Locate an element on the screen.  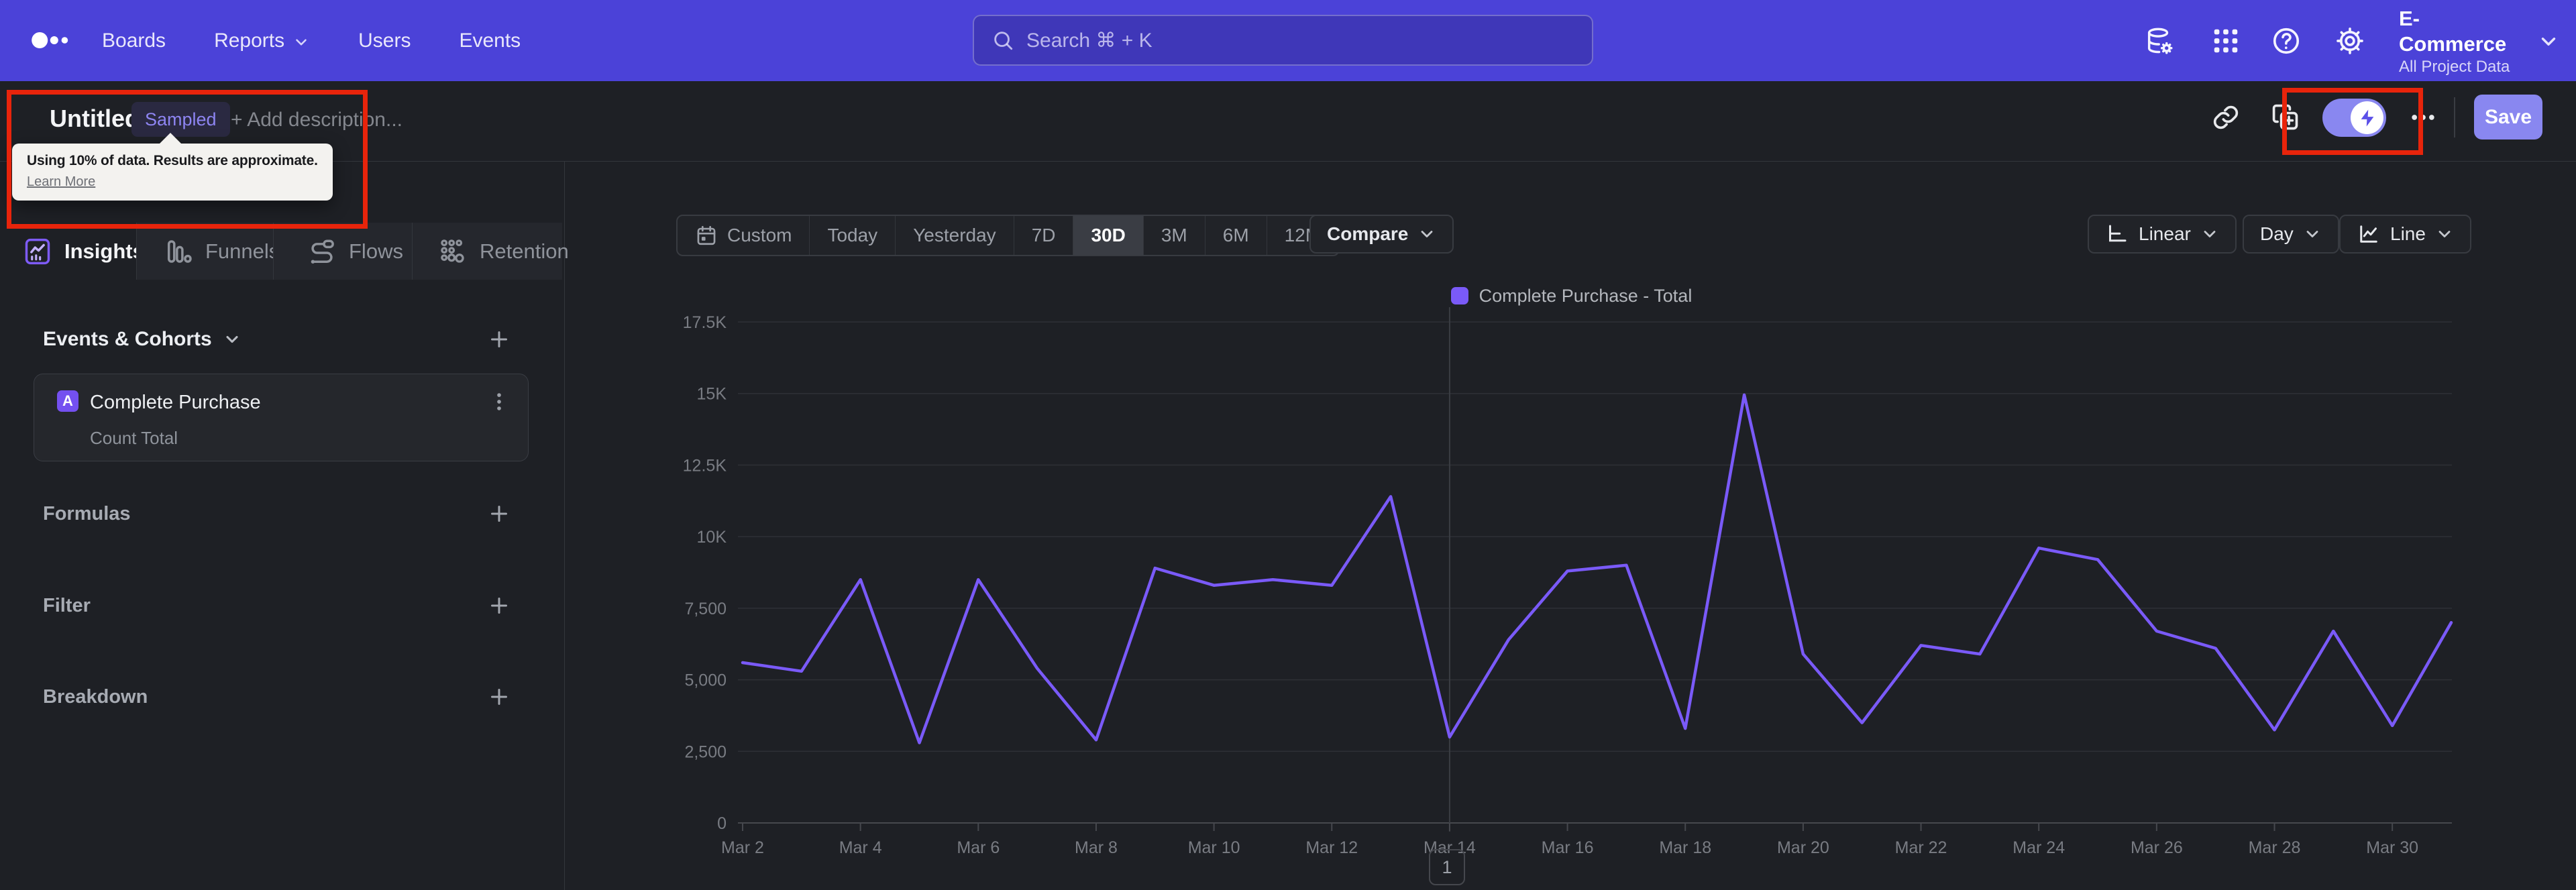
x-axis-tick-label: Mar 10 is located at coordinates (1214, 847).